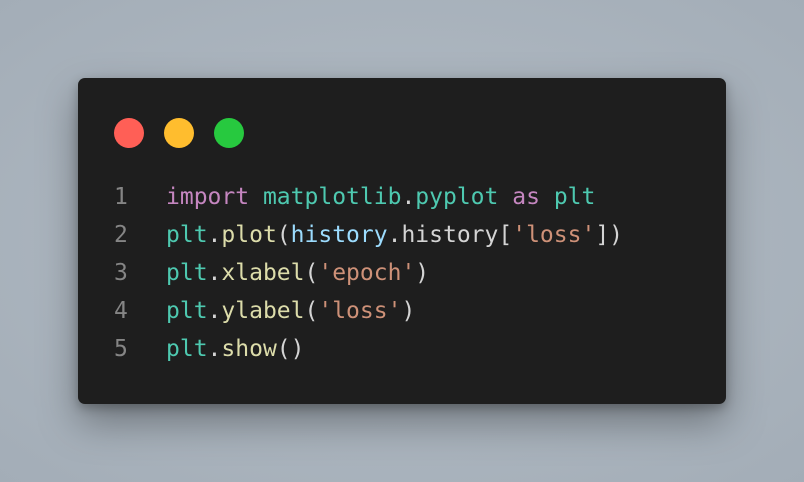 This screenshot has height=482, width=804. I want to click on code-token: xlabel, so click(263, 273).